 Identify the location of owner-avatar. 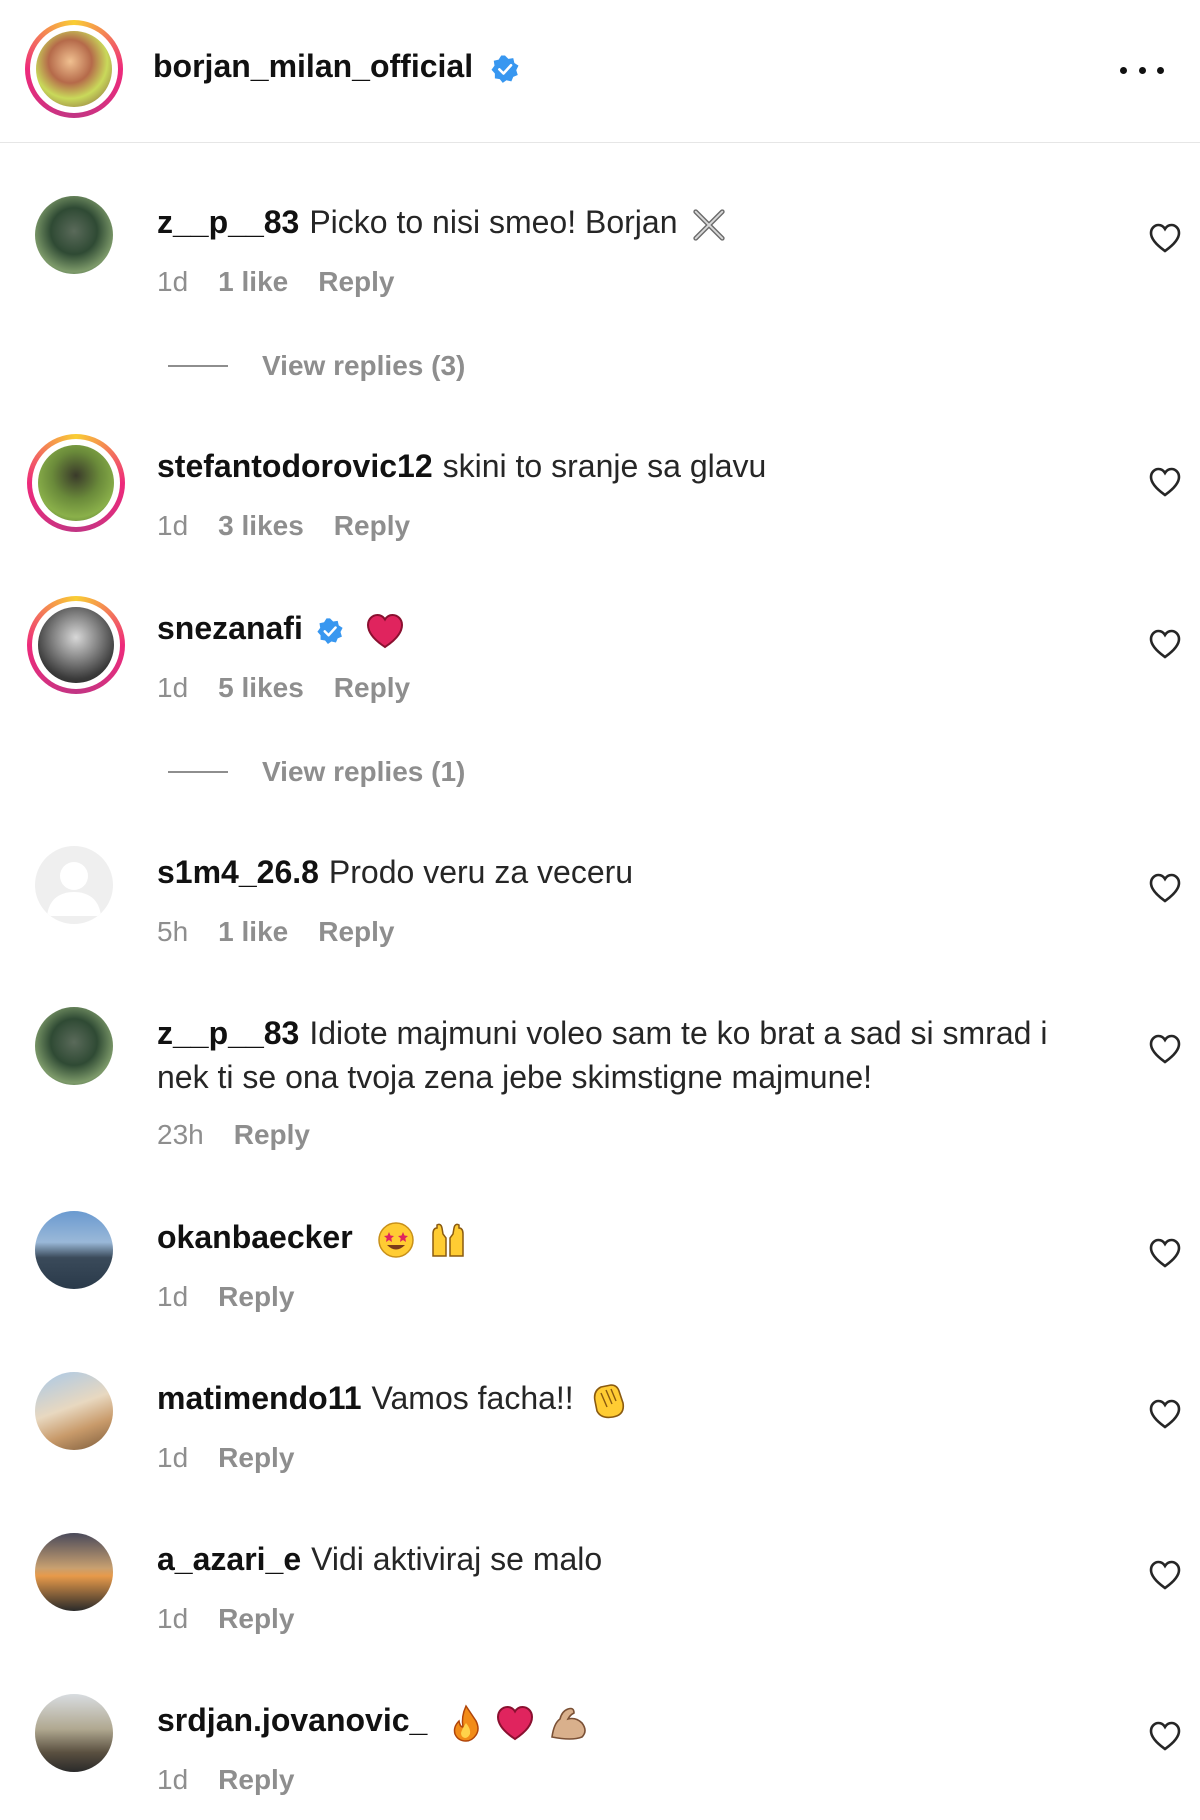
(74, 69).